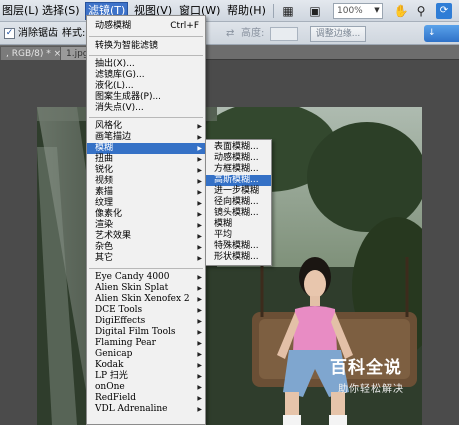  I want to click on menu-item-sketch: 素描 ▶, so click(146, 192).